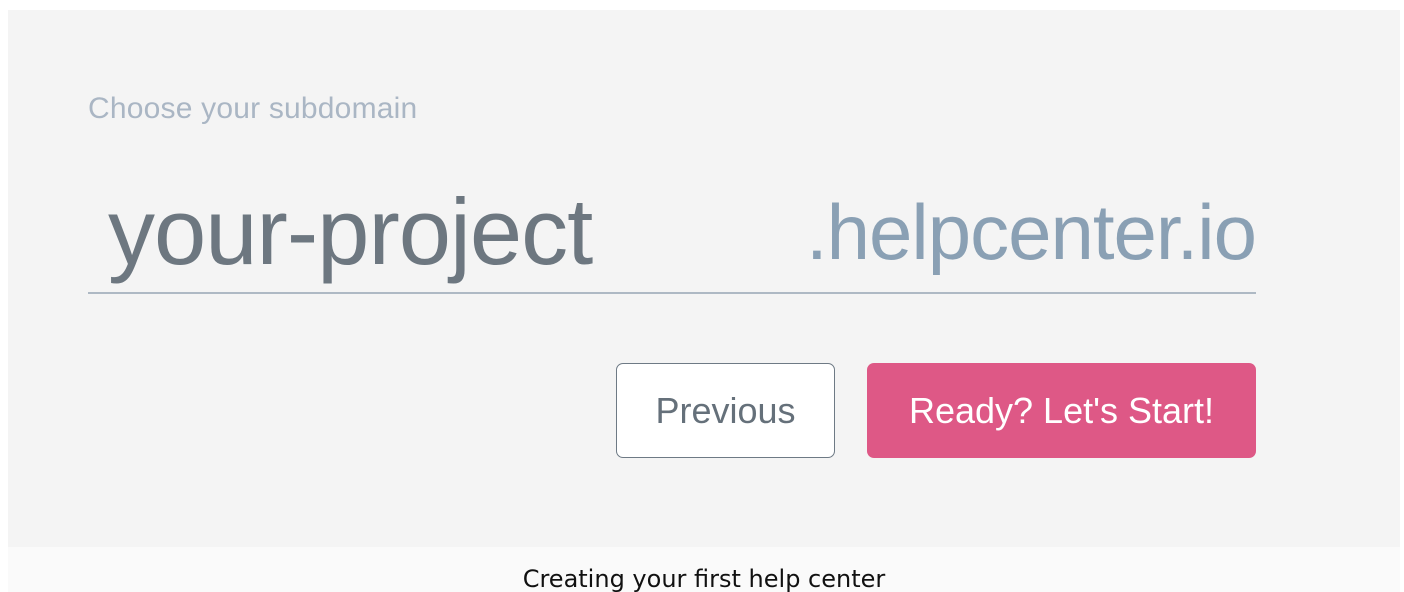 This screenshot has width=1404, height=592. I want to click on caption-bar: Creating your first help center, so click(704, 569).